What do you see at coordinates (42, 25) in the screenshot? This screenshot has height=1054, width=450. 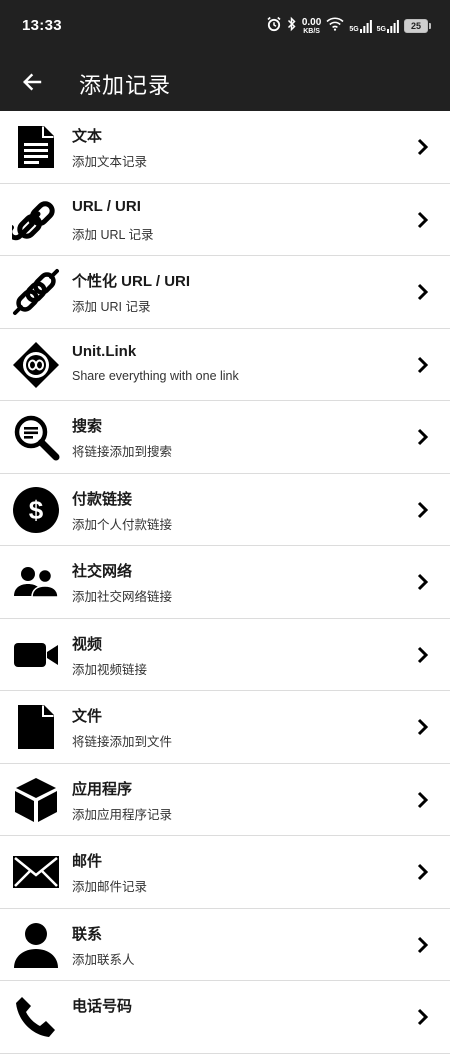 I see `status-time: 13:33` at bounding box center [42, 25].